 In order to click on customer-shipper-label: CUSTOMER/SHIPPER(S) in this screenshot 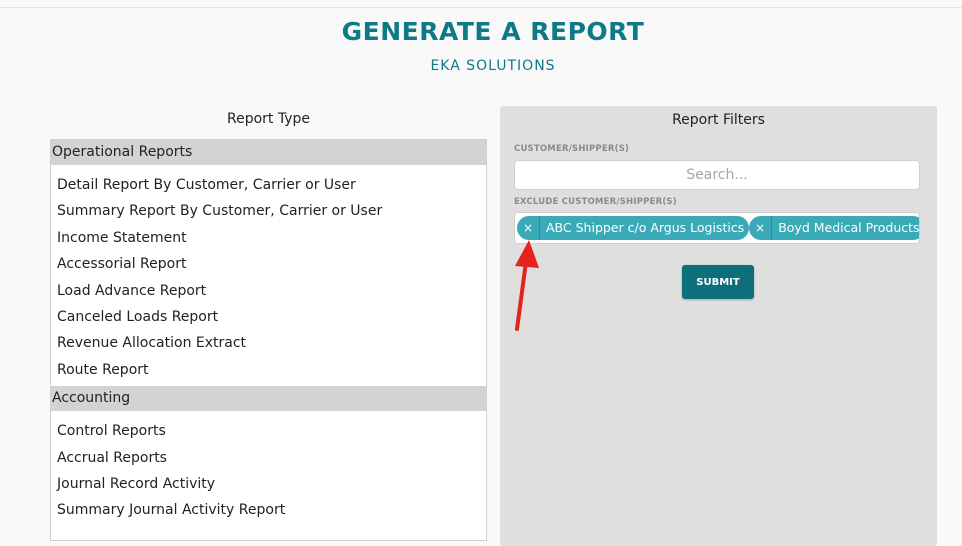, I will do `click(572, 149)`.